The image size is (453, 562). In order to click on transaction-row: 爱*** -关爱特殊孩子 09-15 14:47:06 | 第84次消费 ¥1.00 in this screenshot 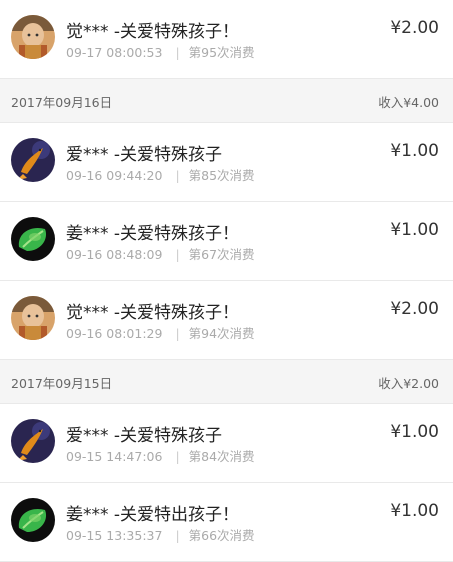, I will do `click(226, 443)`.